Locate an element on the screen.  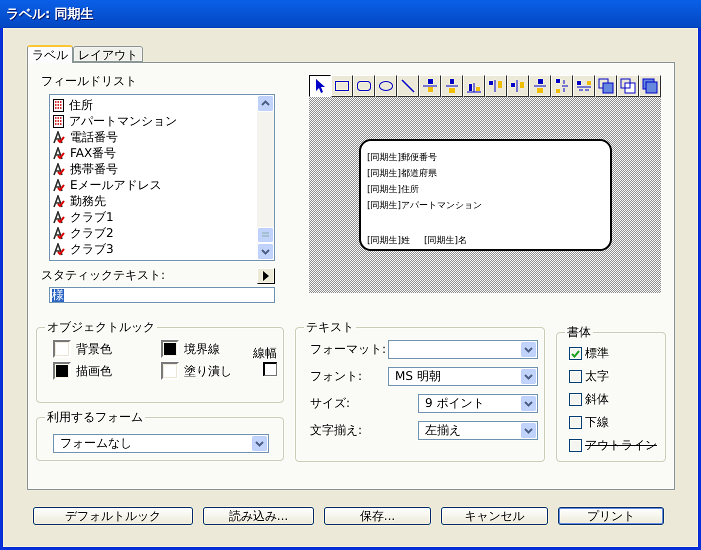
label-field: [同期生]名 is located at coordinates (446, 241).